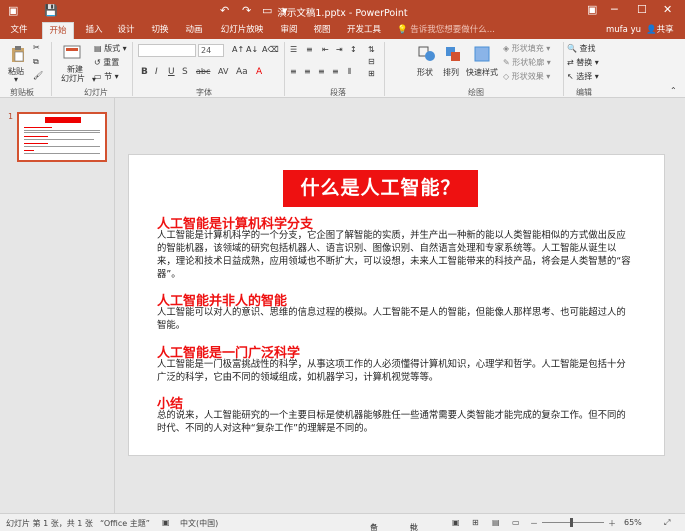 This screenshot has width=685, height=531. Describe the element at coordinates (371, 49) in the screenshot. I see `text-direction-icon: ⇅` at that location.